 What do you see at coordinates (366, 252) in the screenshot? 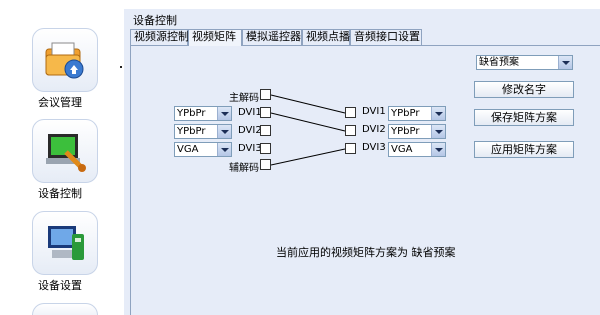
I see `status-text: 当前应用的视频矩阵方案为 缺省预案` at bounding box center [366, 252].